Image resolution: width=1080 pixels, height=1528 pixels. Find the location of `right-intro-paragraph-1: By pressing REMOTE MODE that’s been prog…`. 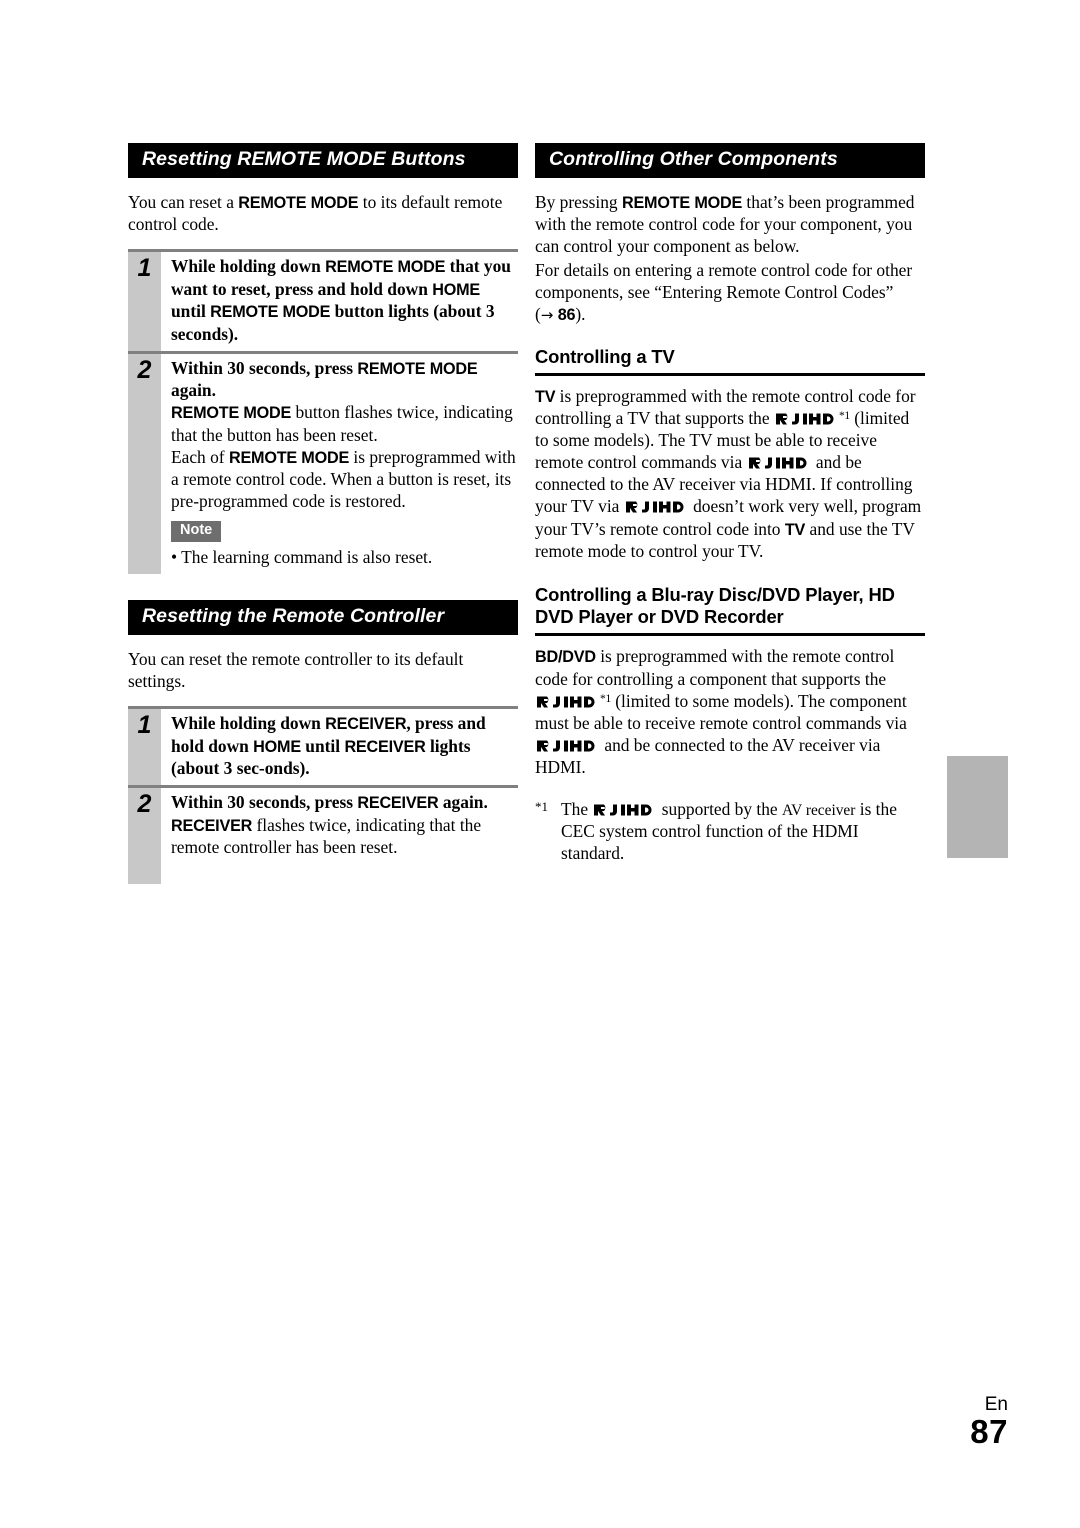

right-intro-paragraph-1: By pressing REMOTE MODE that’s been prog… is located at coordinates (730, 224).